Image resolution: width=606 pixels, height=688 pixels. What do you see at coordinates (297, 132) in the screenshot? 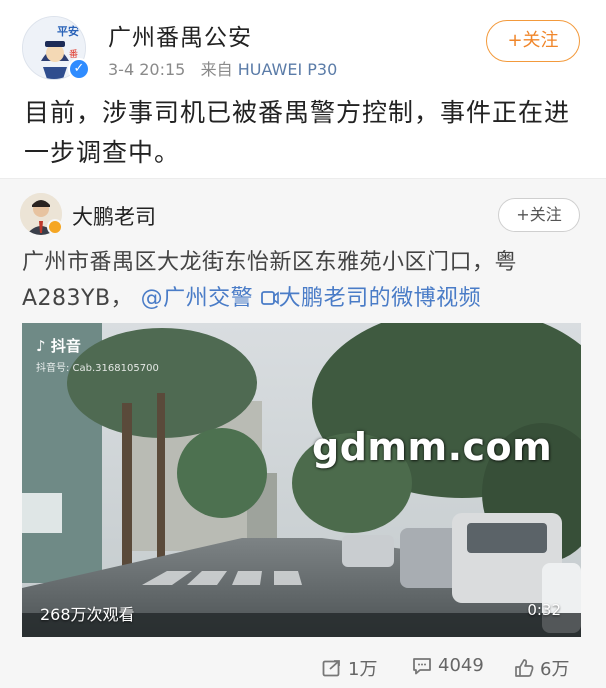
I see `post-text: 目前，涉事司机已被番禺警方控制，事件正在进一步调查中。` at bounding box center [297, 132].